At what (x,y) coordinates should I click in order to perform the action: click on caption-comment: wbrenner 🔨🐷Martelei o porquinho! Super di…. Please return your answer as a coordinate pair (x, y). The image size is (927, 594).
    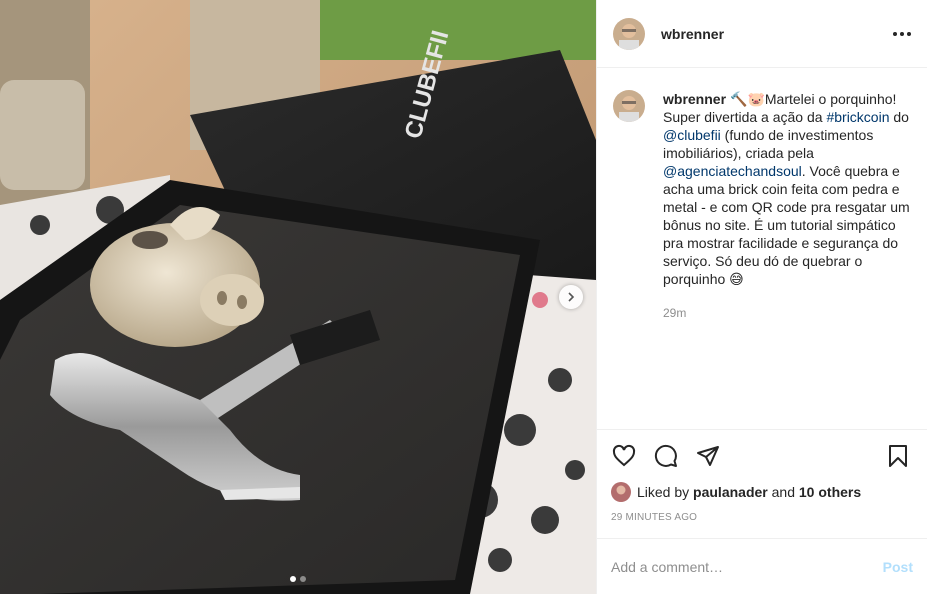
    Looking at the image, I should click on (762, 206).